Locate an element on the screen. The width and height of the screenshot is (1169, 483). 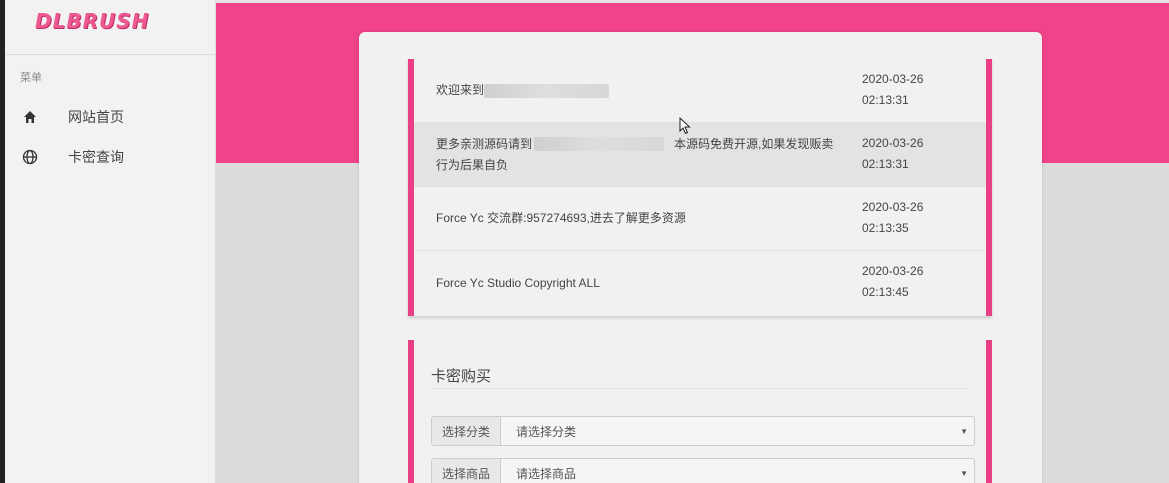
sidebar-item-label: 网站首页 is located at coordinates (96, 117).